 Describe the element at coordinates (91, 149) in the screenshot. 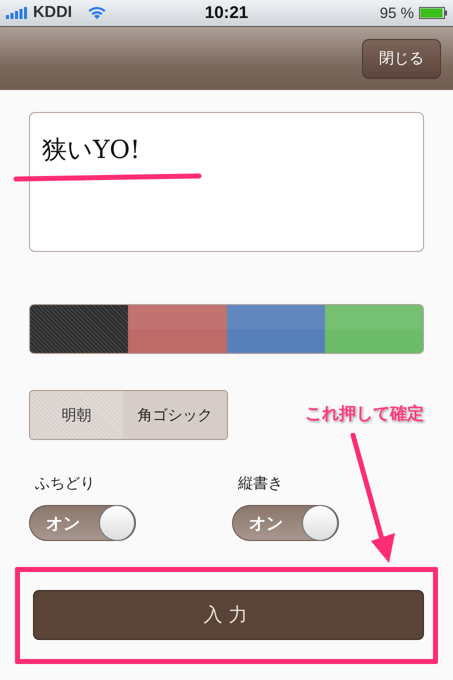

I see `input-text: 狭いYO!` at that location.